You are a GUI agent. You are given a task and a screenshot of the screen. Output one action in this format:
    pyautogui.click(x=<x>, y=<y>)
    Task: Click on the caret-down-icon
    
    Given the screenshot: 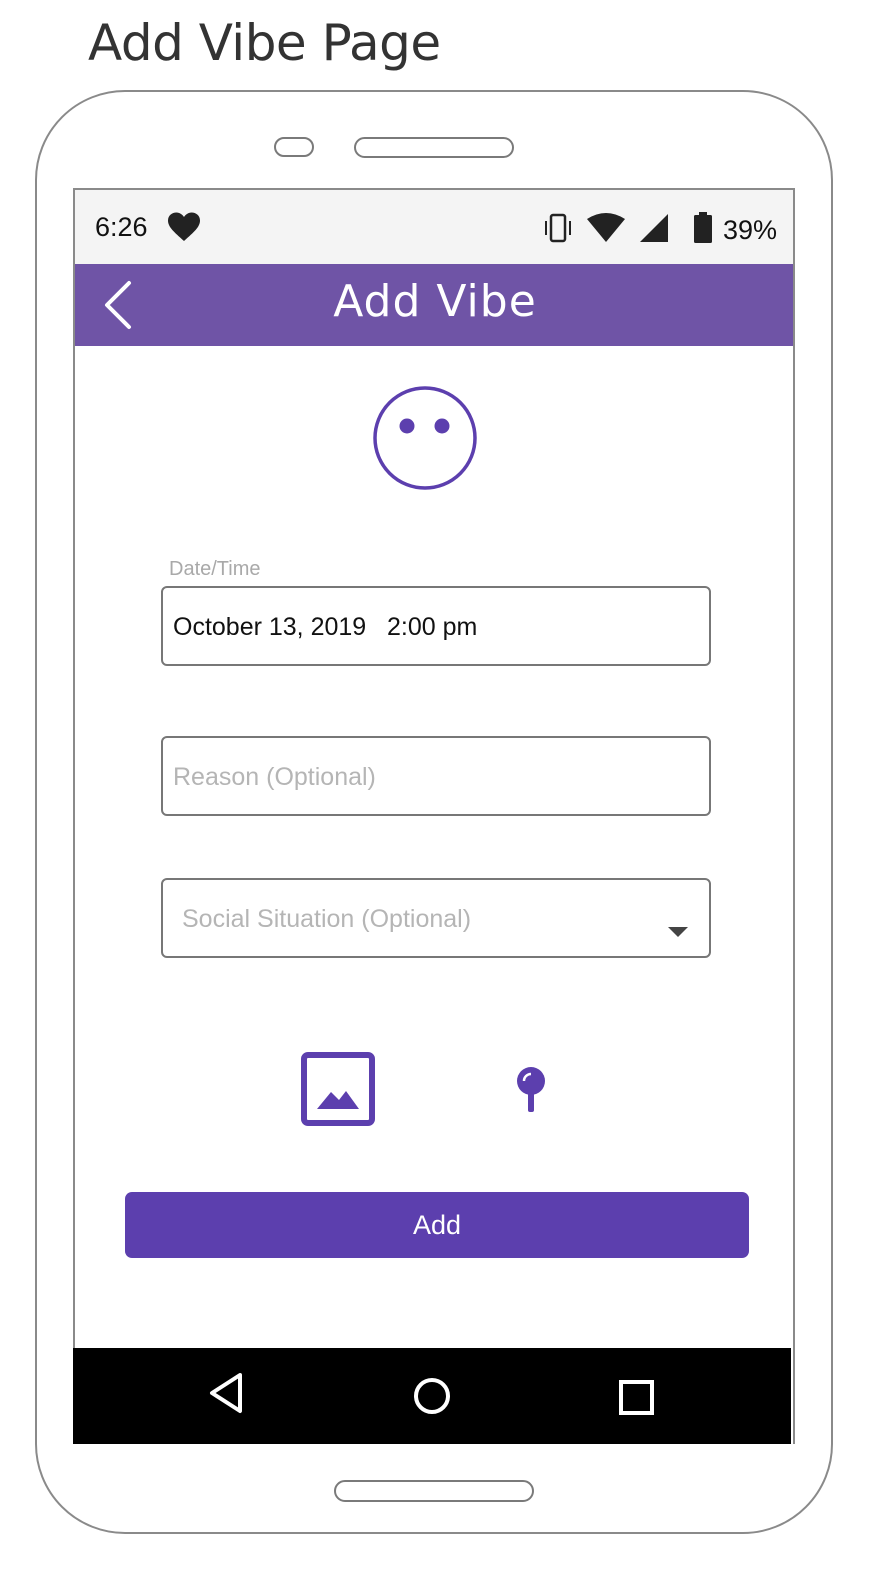 What is the action you would take?
    pyautogui.click(x=678, y=930)
    